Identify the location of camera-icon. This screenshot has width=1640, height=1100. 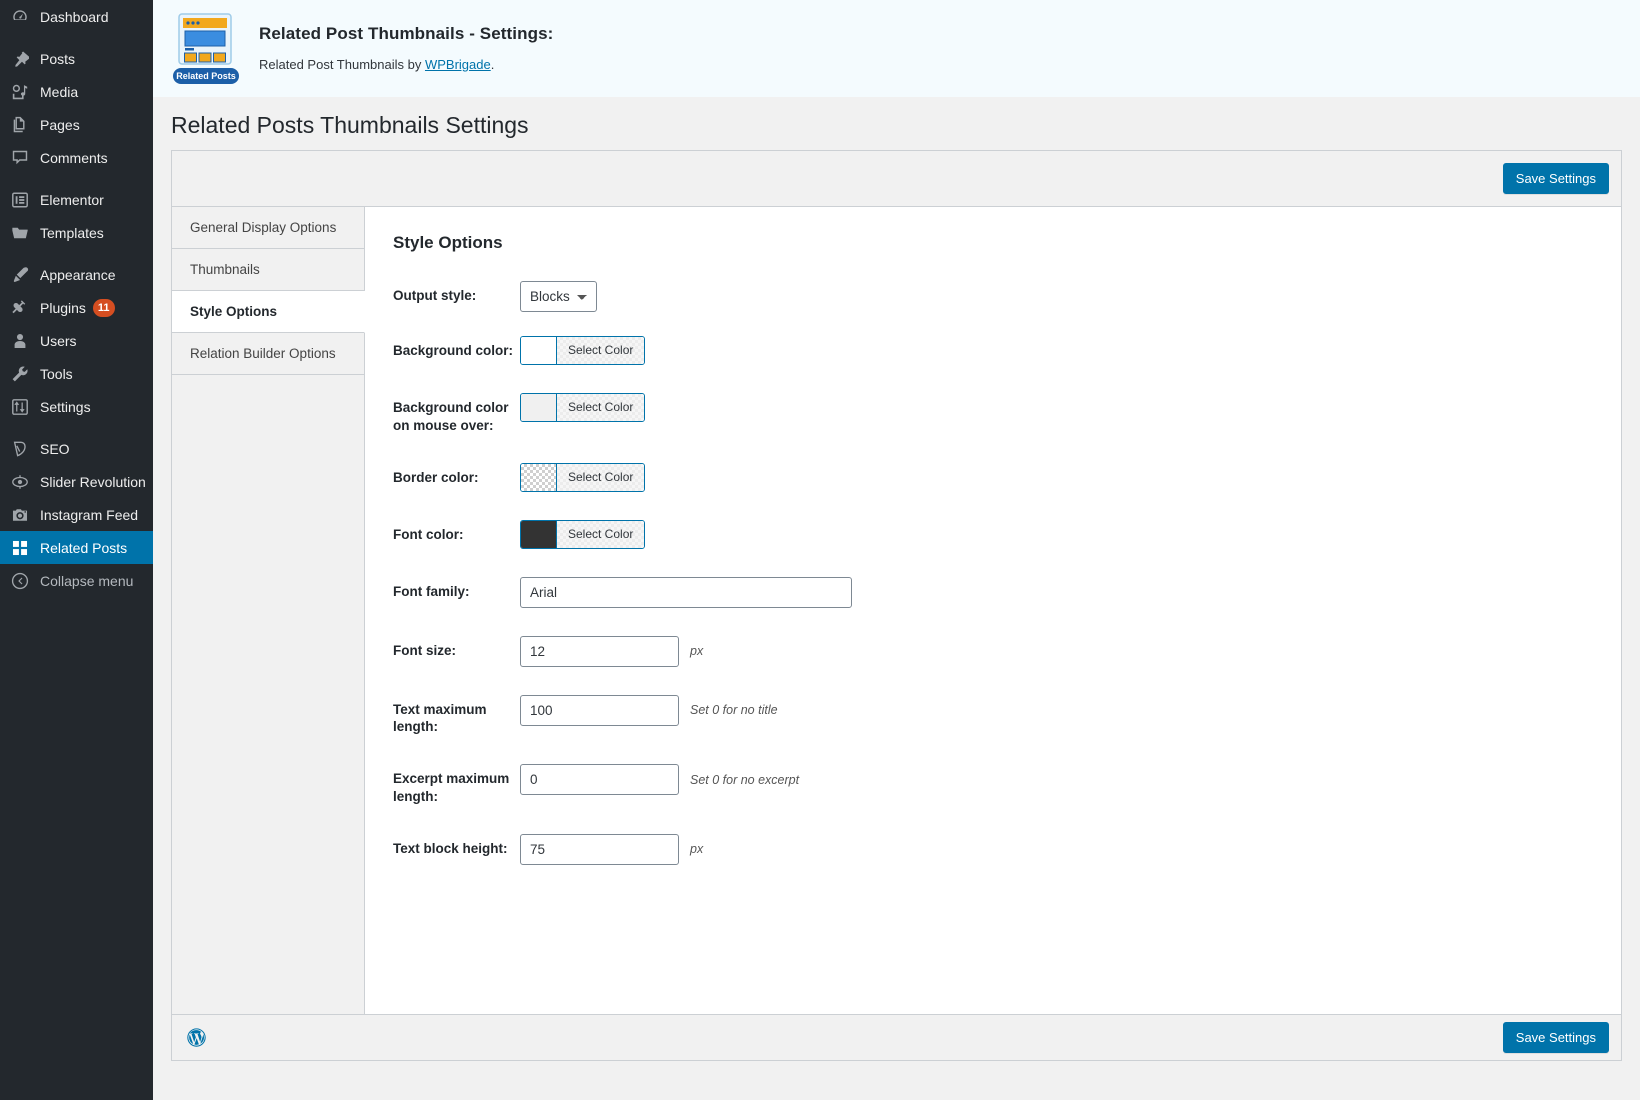
(20, 515).